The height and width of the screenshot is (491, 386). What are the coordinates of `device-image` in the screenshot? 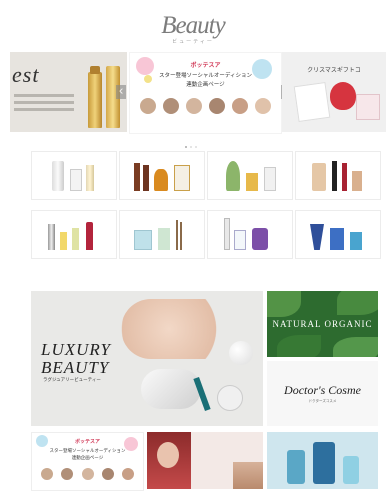 It's located at (171, 389).